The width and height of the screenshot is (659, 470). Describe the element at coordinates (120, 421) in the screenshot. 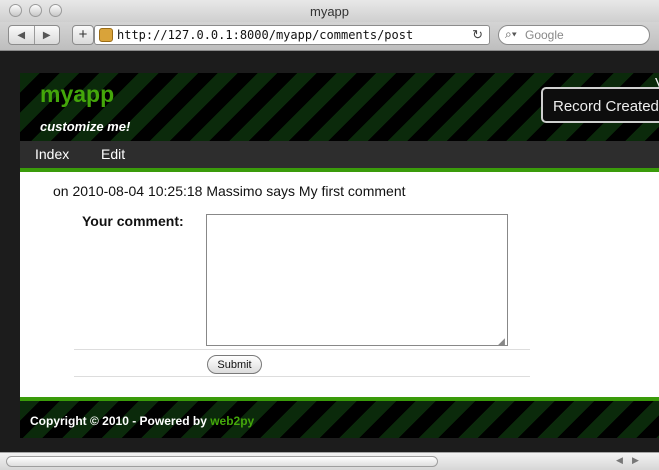

I see `copyright-label: Copyright © 2010 - Powered by` at that location.